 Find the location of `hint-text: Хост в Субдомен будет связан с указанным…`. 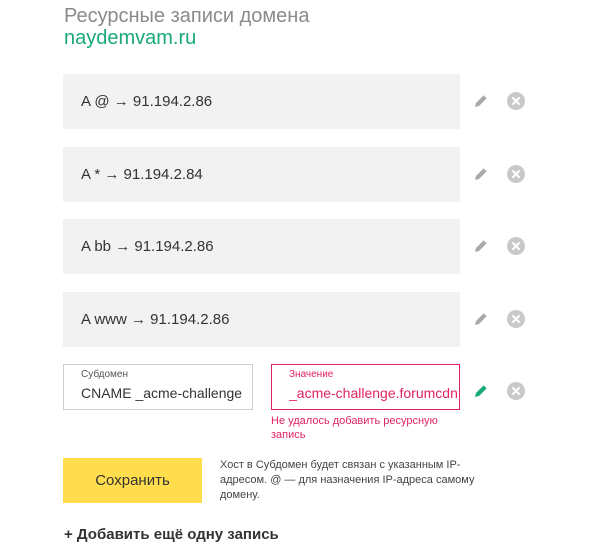

hint-text: Хост в Субдомен будет связан с указанным… is located at coordinates (347, 480).